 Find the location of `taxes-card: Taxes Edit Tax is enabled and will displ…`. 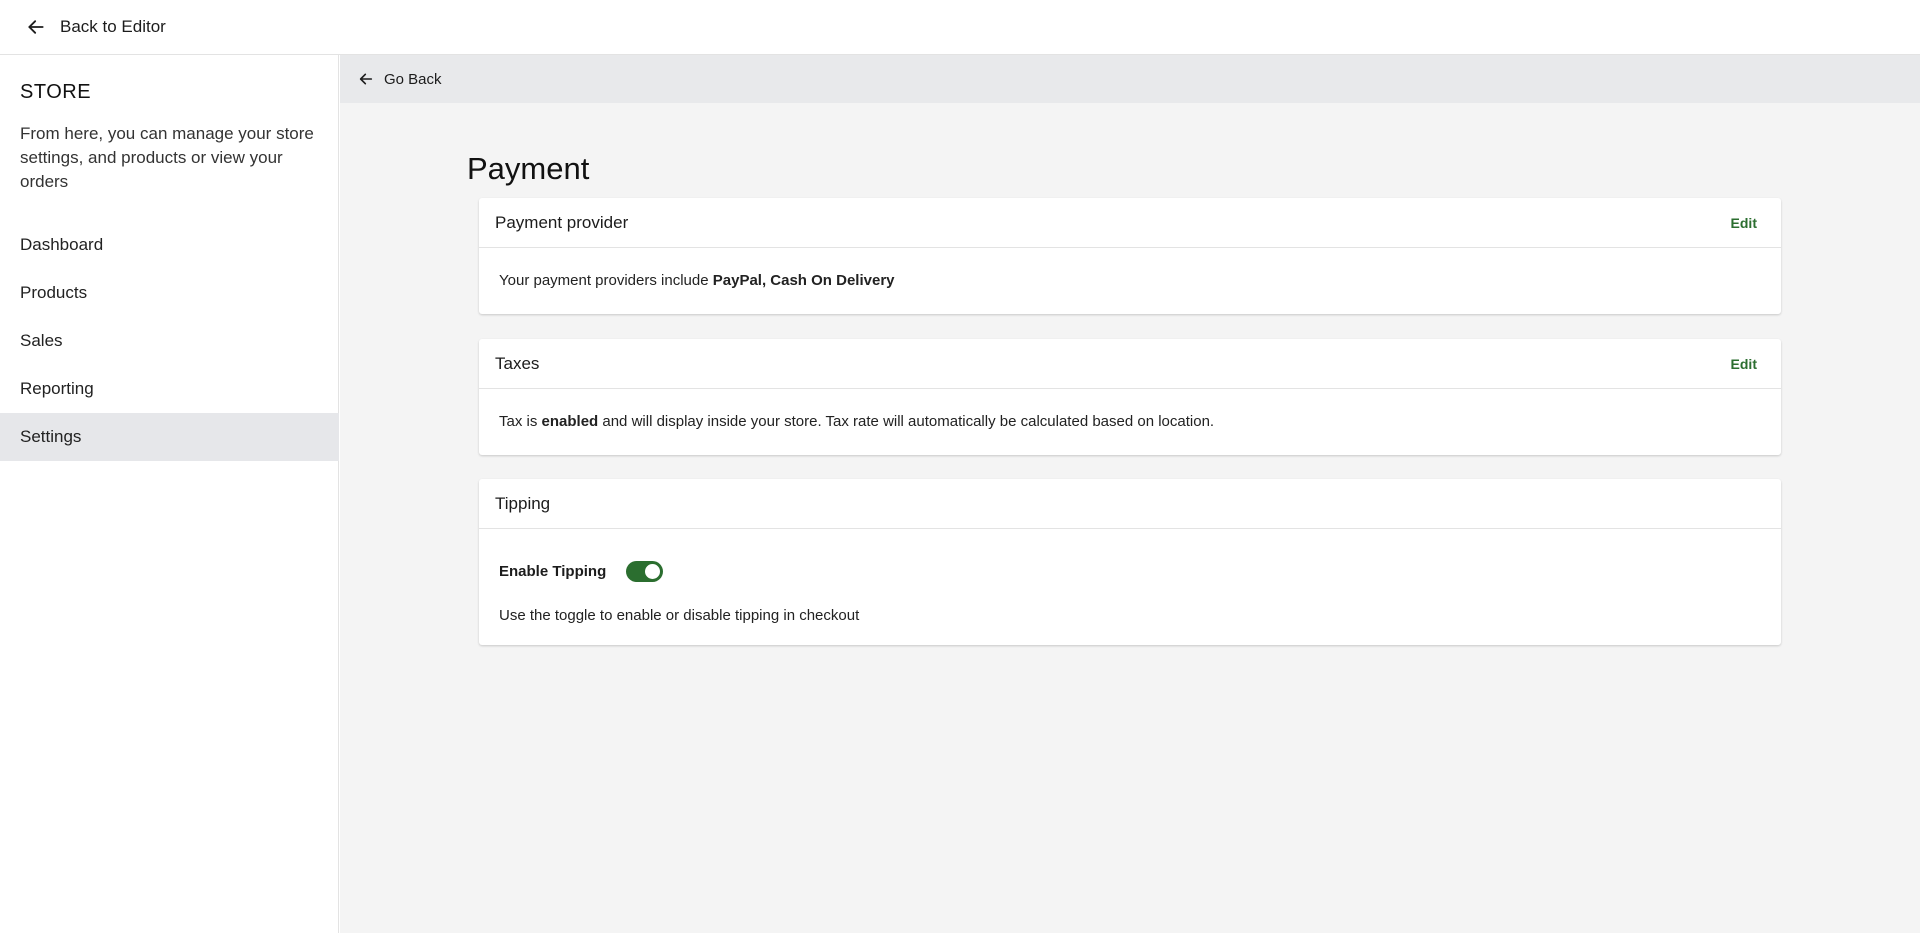

taxes-card: Taxes Edit Tax is enabled and will displ… is located at coordinates (1130, 397).